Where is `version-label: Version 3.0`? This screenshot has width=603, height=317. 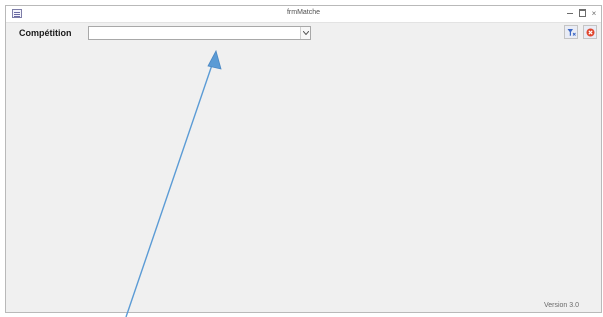
version-label: Version 3.0 is located at coordinates (561, 305).